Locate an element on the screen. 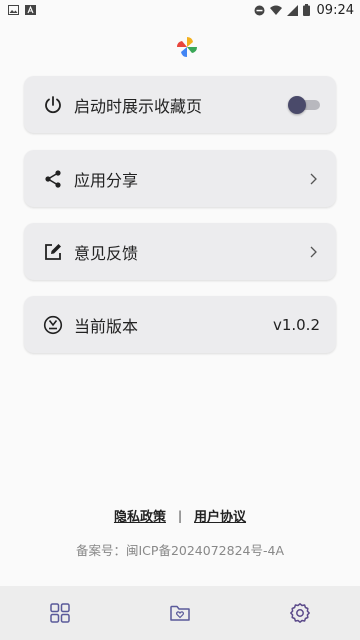 This screenshot has height=640, width=360. status-bar: 09:24 is located at coordinates (180, 10).